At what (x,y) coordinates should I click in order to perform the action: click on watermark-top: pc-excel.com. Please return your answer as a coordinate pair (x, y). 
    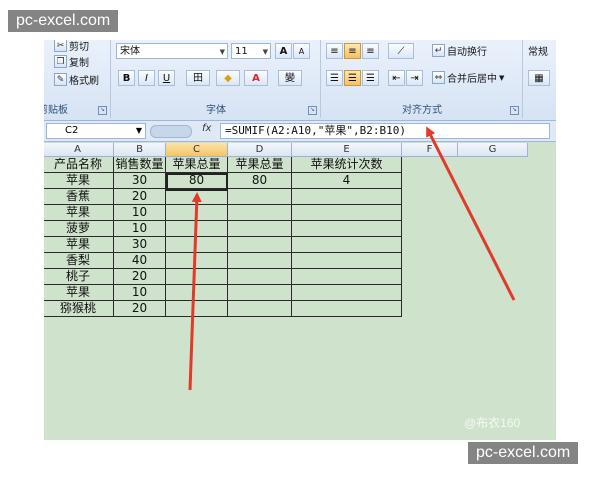
    Looking at the image, I should click on (63, 21).